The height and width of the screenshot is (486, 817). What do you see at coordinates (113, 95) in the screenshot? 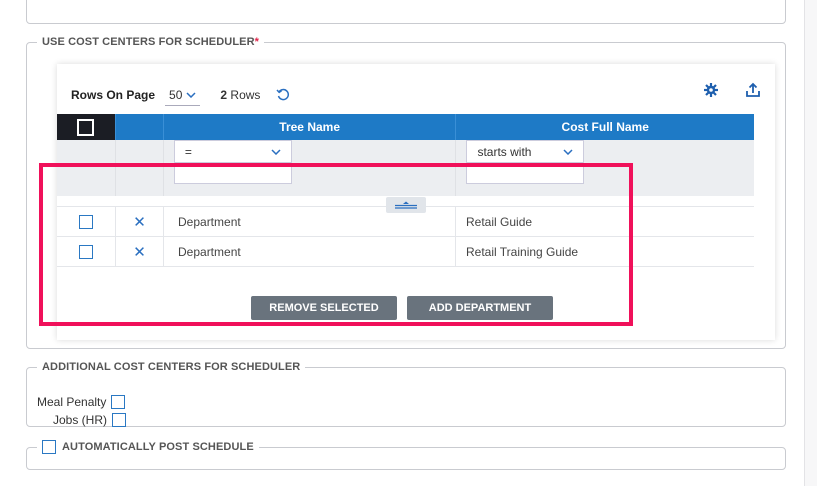
I see `rows-on-page-label: Rows On Page` at bounding box center [113, 95].